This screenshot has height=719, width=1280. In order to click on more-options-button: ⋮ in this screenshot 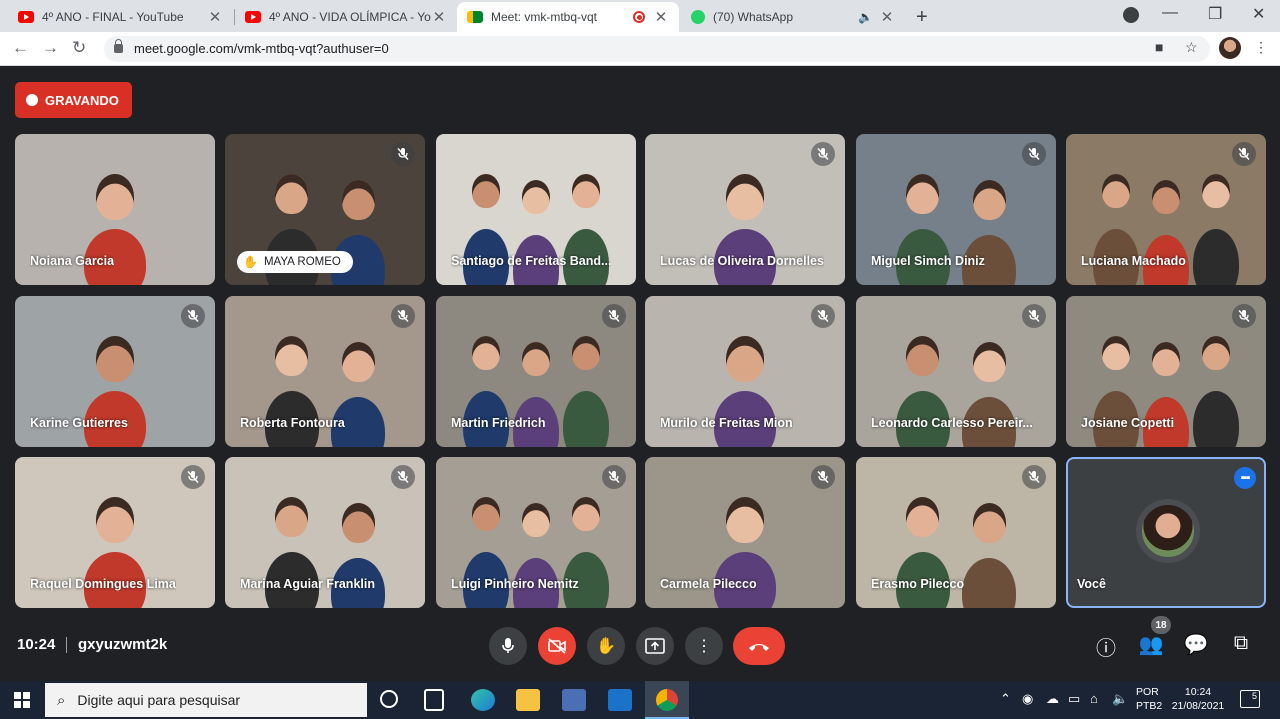, I will do `click(704, 646)`.